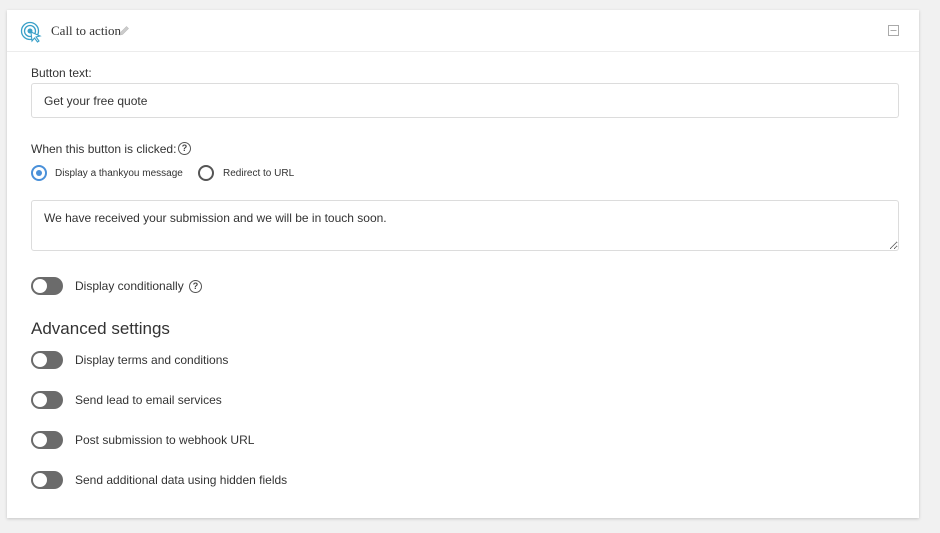 The image size is (940, 533). Describe the element at coordinates (893, 30) in the screenshot. I see `collapse-icon` at that location.